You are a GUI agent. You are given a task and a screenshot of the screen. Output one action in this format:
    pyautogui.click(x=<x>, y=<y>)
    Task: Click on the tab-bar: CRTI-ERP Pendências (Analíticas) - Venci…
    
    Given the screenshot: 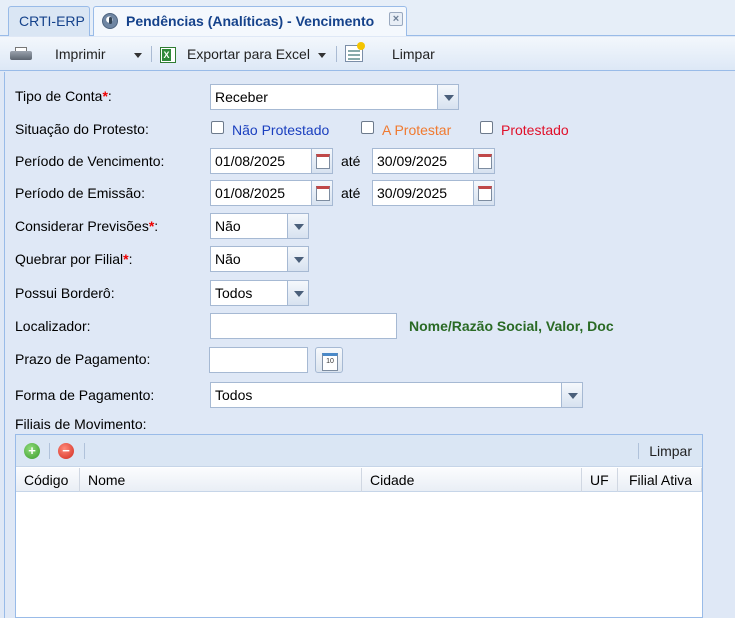 What is the action you would take?
    pyautogui.click(x=367, y=18)
    